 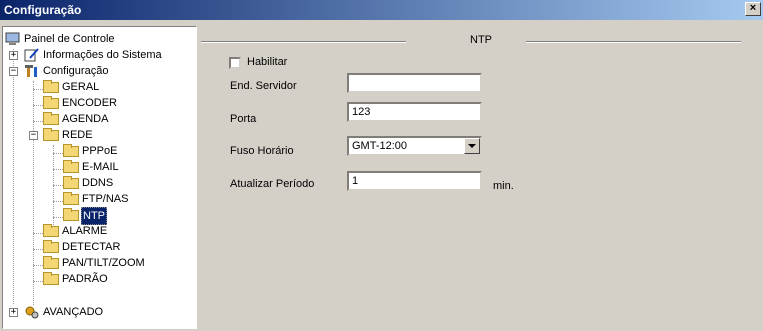 I want to click on periodo-label: Atualizar Período, so click(x=272, y=184).